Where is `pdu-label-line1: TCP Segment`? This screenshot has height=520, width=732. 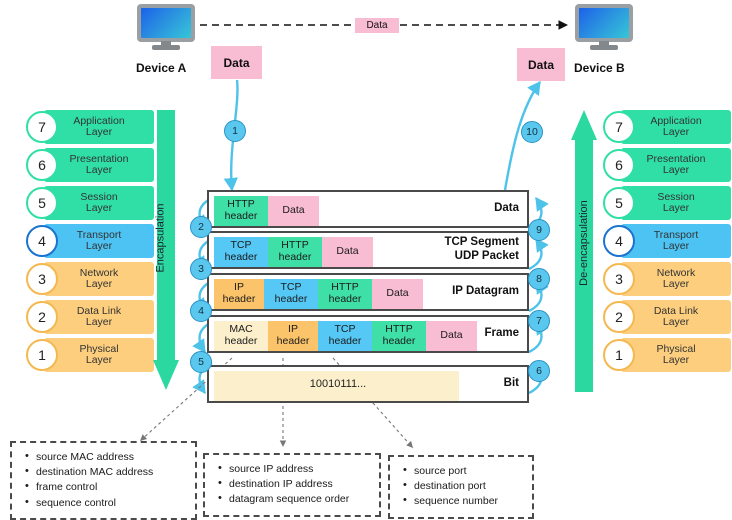 pdu-label-line1: TCP Segment is located at coordinates (481, 242).